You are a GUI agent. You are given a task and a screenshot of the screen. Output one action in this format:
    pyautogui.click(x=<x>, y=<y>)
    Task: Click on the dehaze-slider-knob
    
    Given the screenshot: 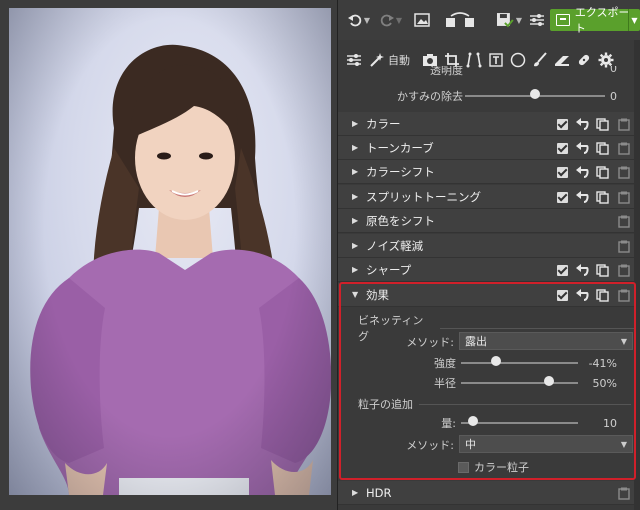 What is the action you would take?
    pyautogui.click(x=535, y=94)
    